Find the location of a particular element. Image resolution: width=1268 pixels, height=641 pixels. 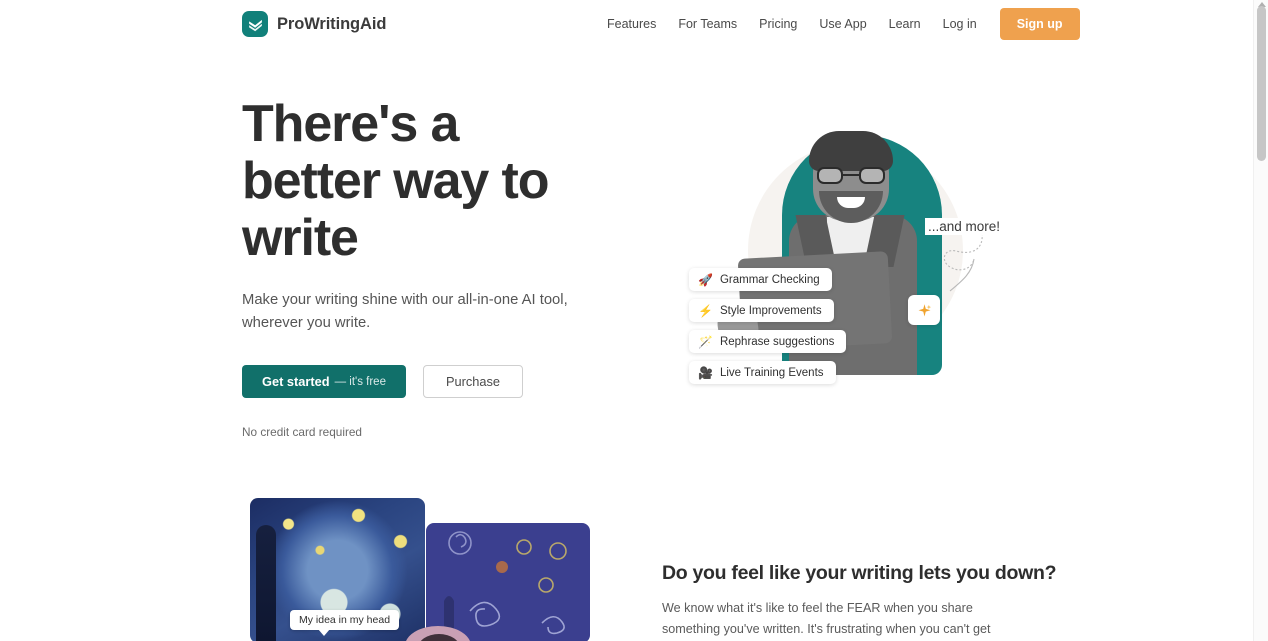

nav-link-use-app: Use App is located at coordinates (842, 24).